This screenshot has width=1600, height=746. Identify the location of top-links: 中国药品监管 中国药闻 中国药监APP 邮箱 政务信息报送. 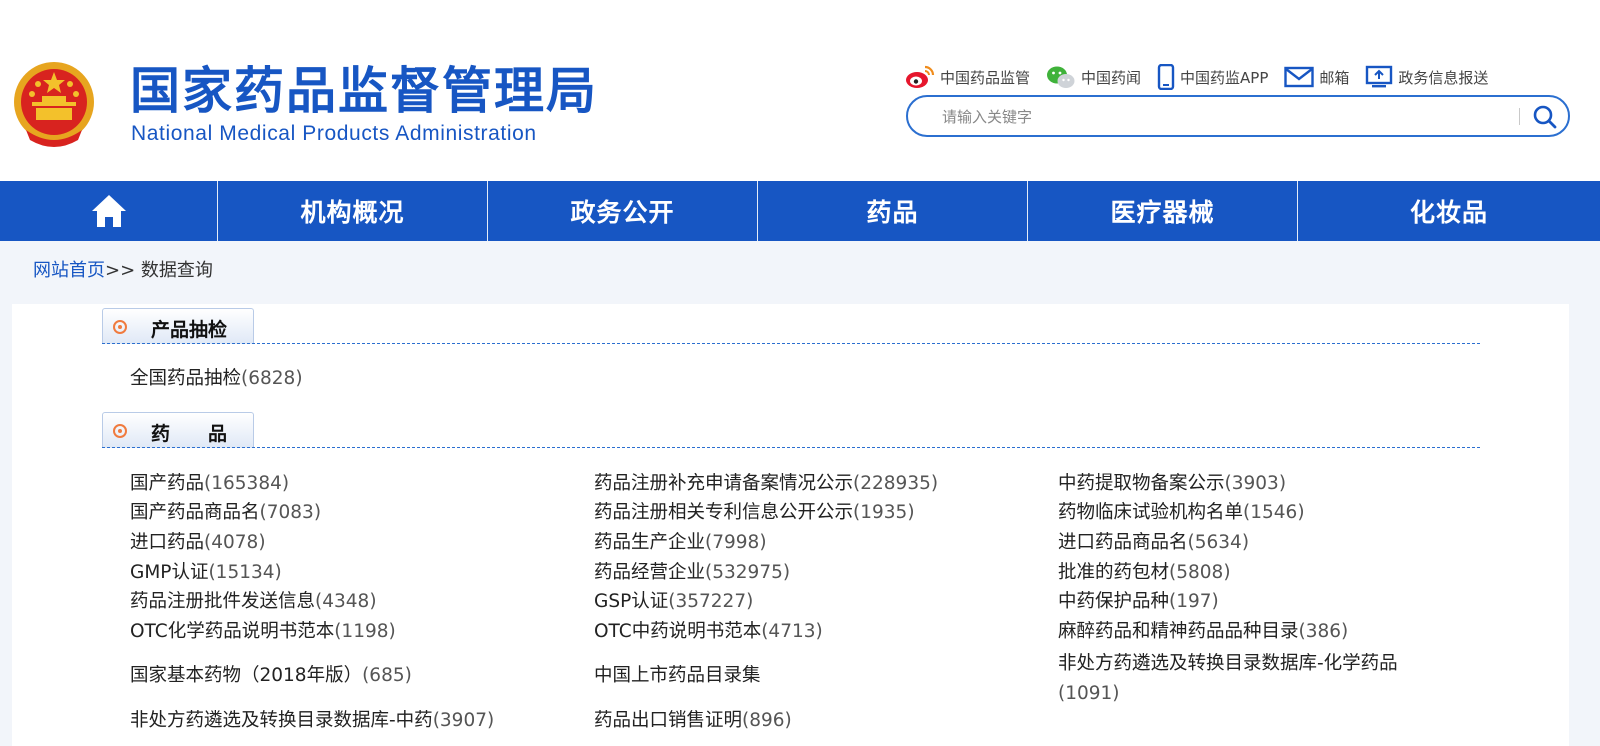
(1204, 77).